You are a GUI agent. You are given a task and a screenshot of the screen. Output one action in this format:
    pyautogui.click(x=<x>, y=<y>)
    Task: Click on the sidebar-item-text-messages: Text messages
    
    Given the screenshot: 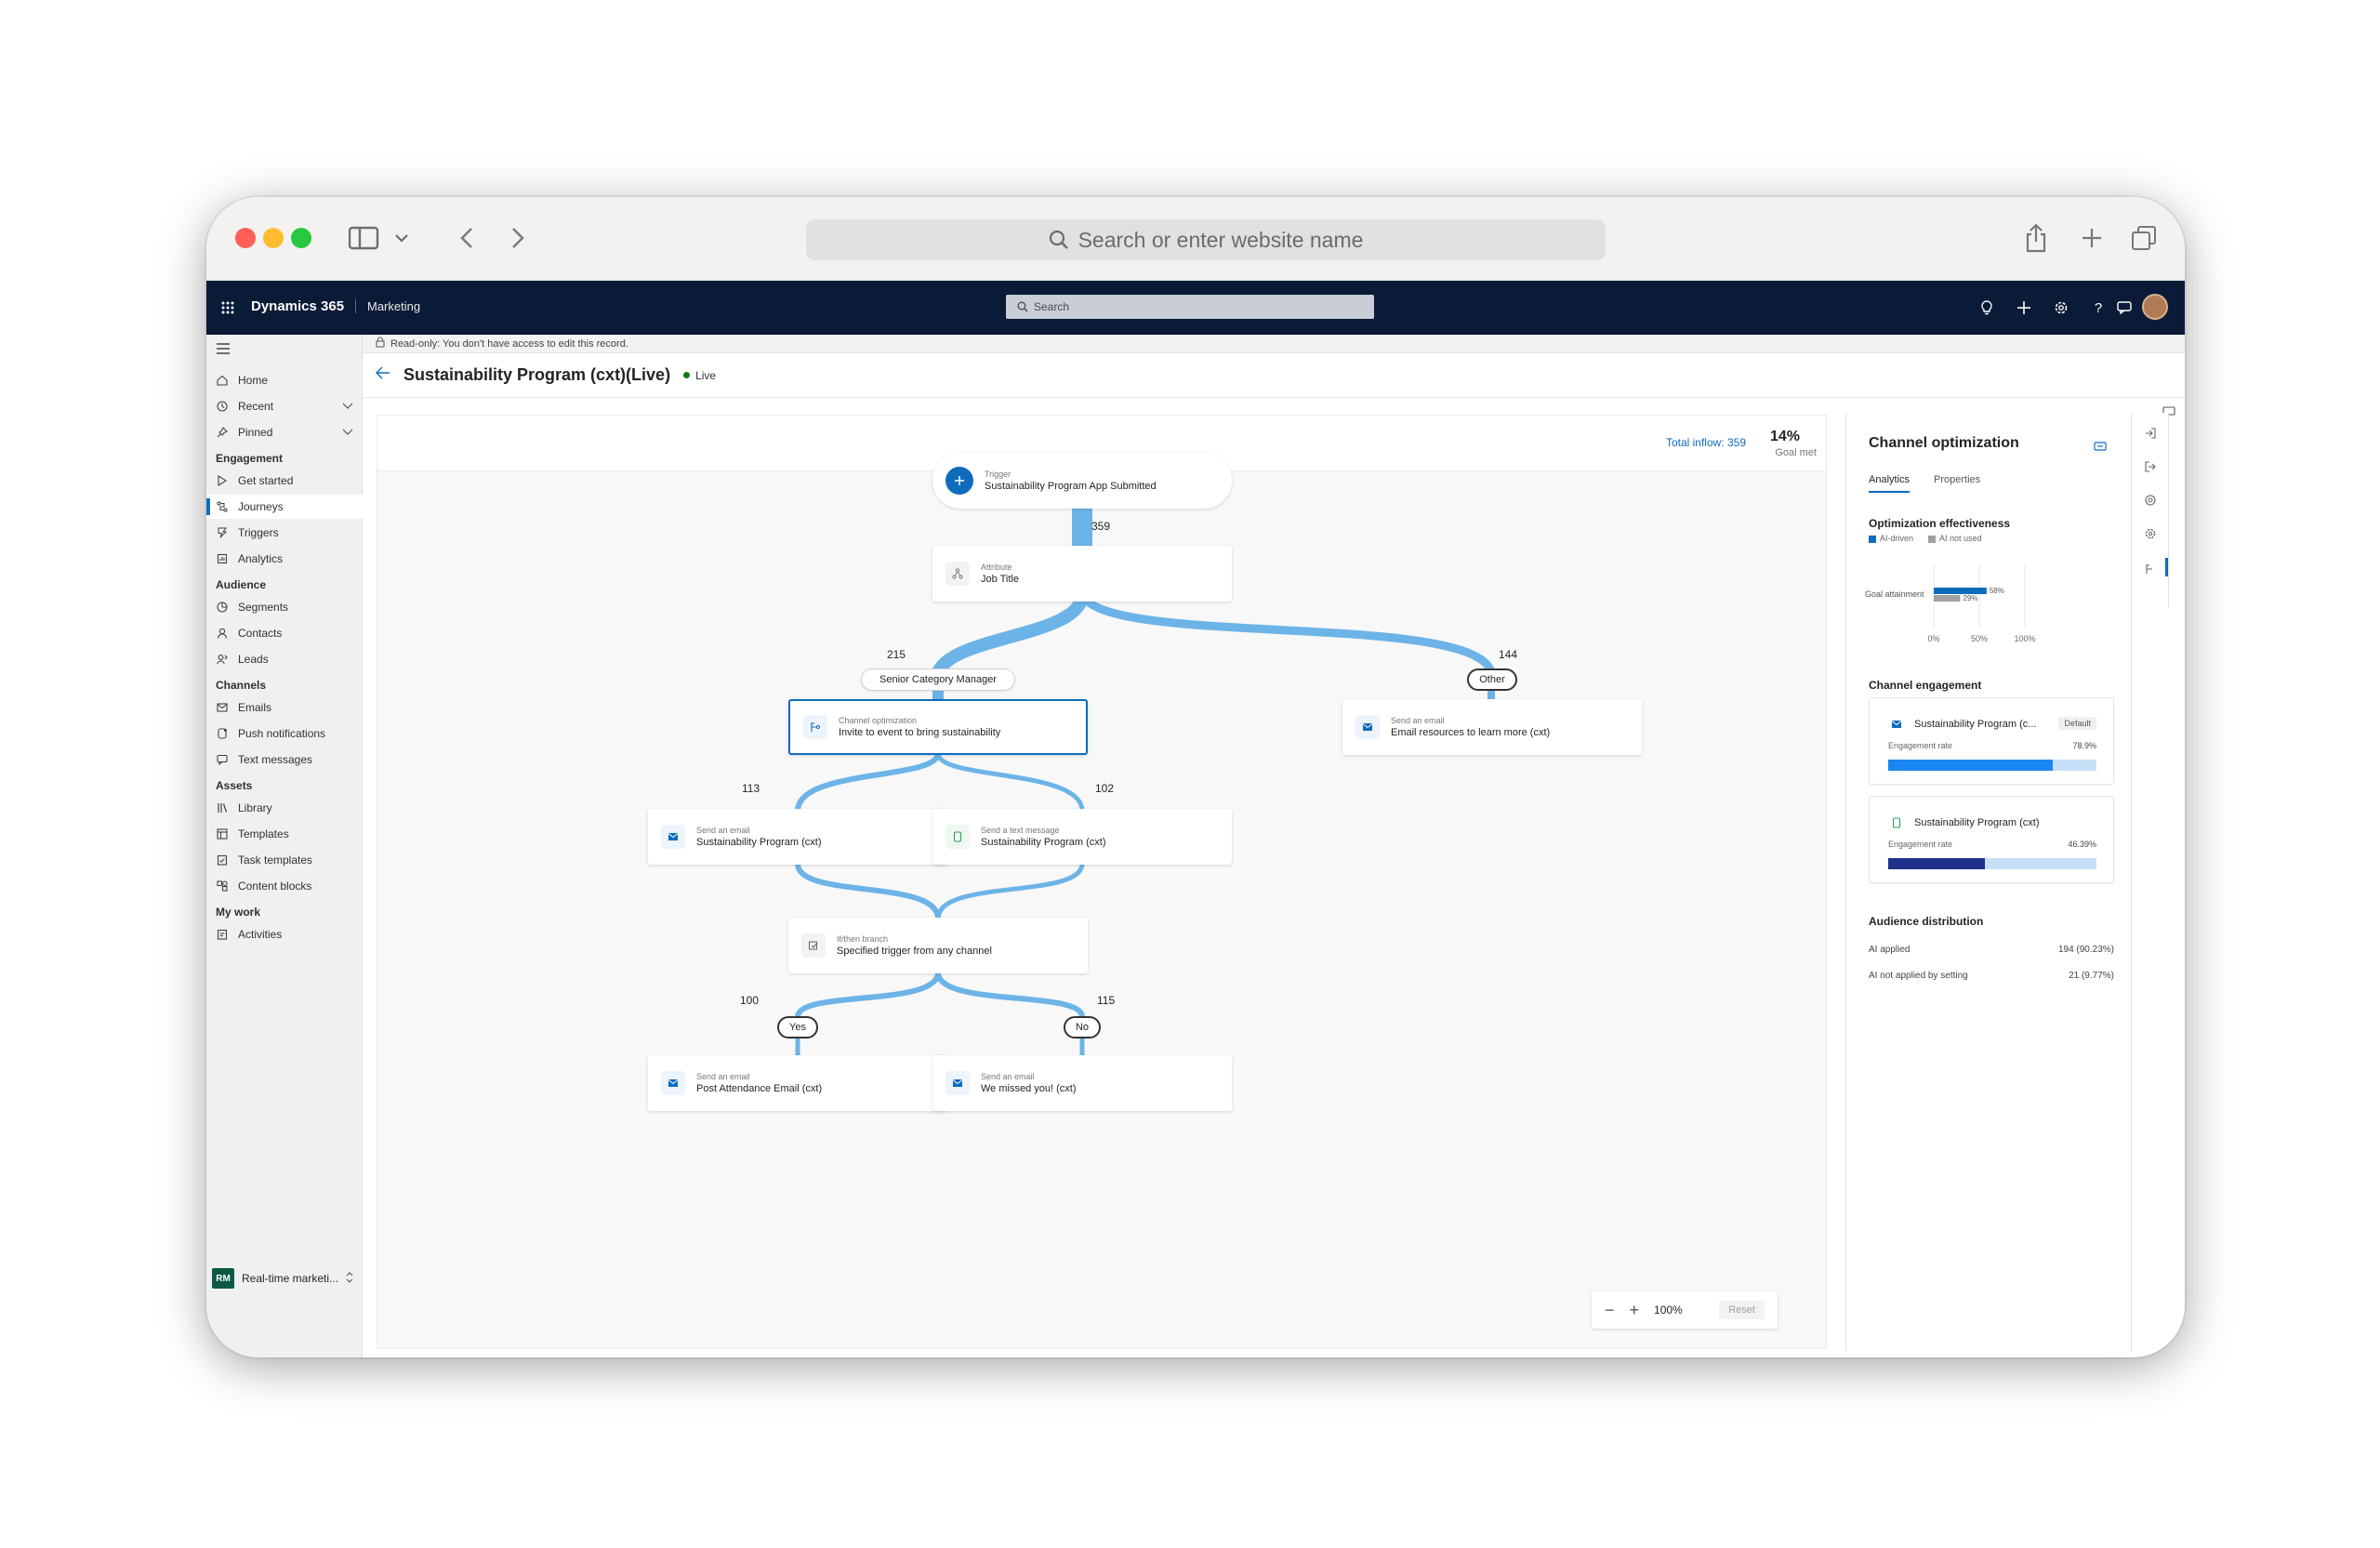 What is the action you would take?
    pyautogui.click(x=284, y=760)
    